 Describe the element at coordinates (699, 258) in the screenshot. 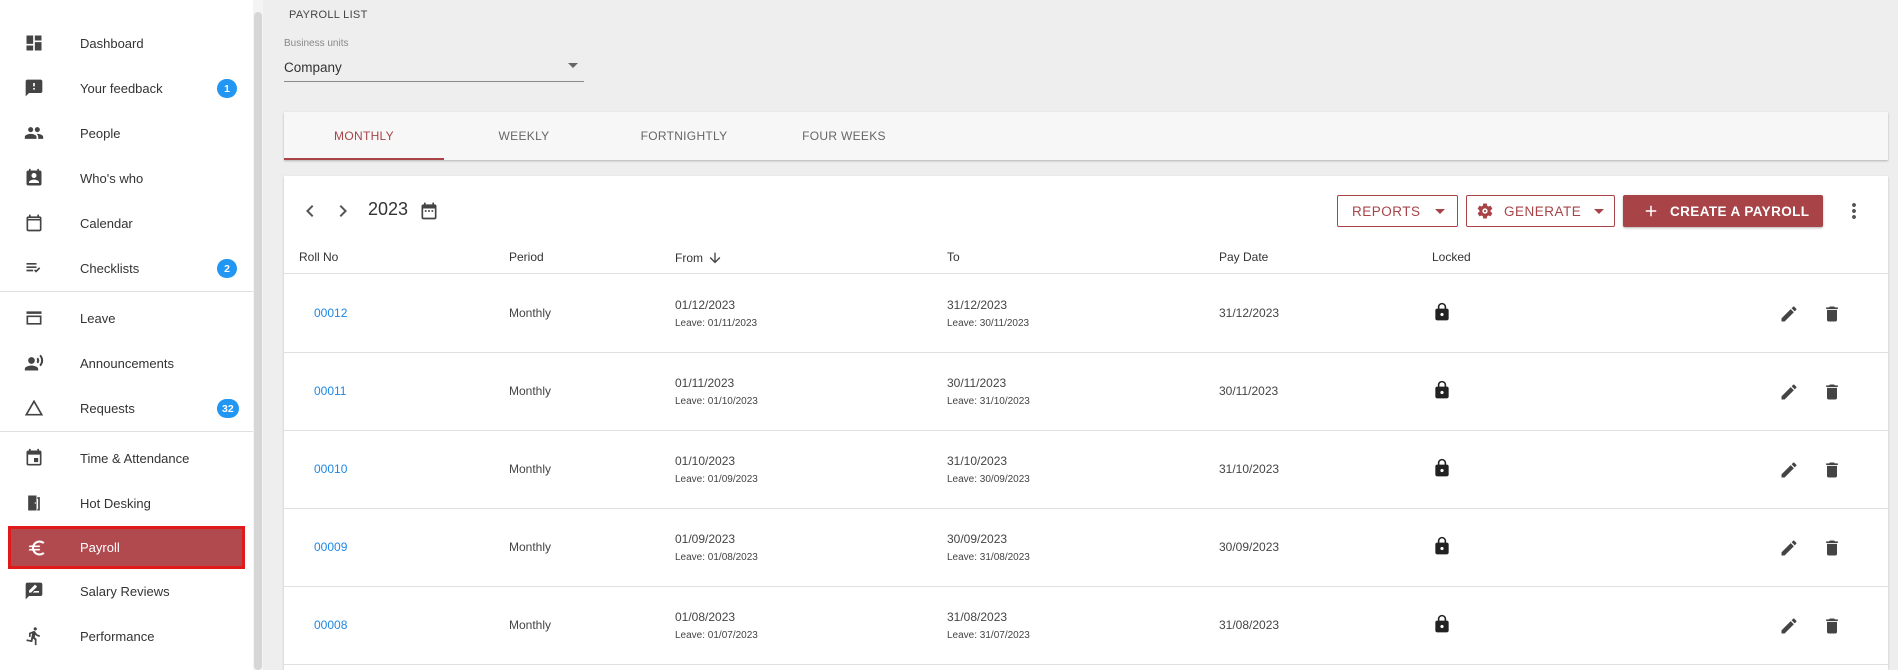

I see `column-header-from: From` at that location.